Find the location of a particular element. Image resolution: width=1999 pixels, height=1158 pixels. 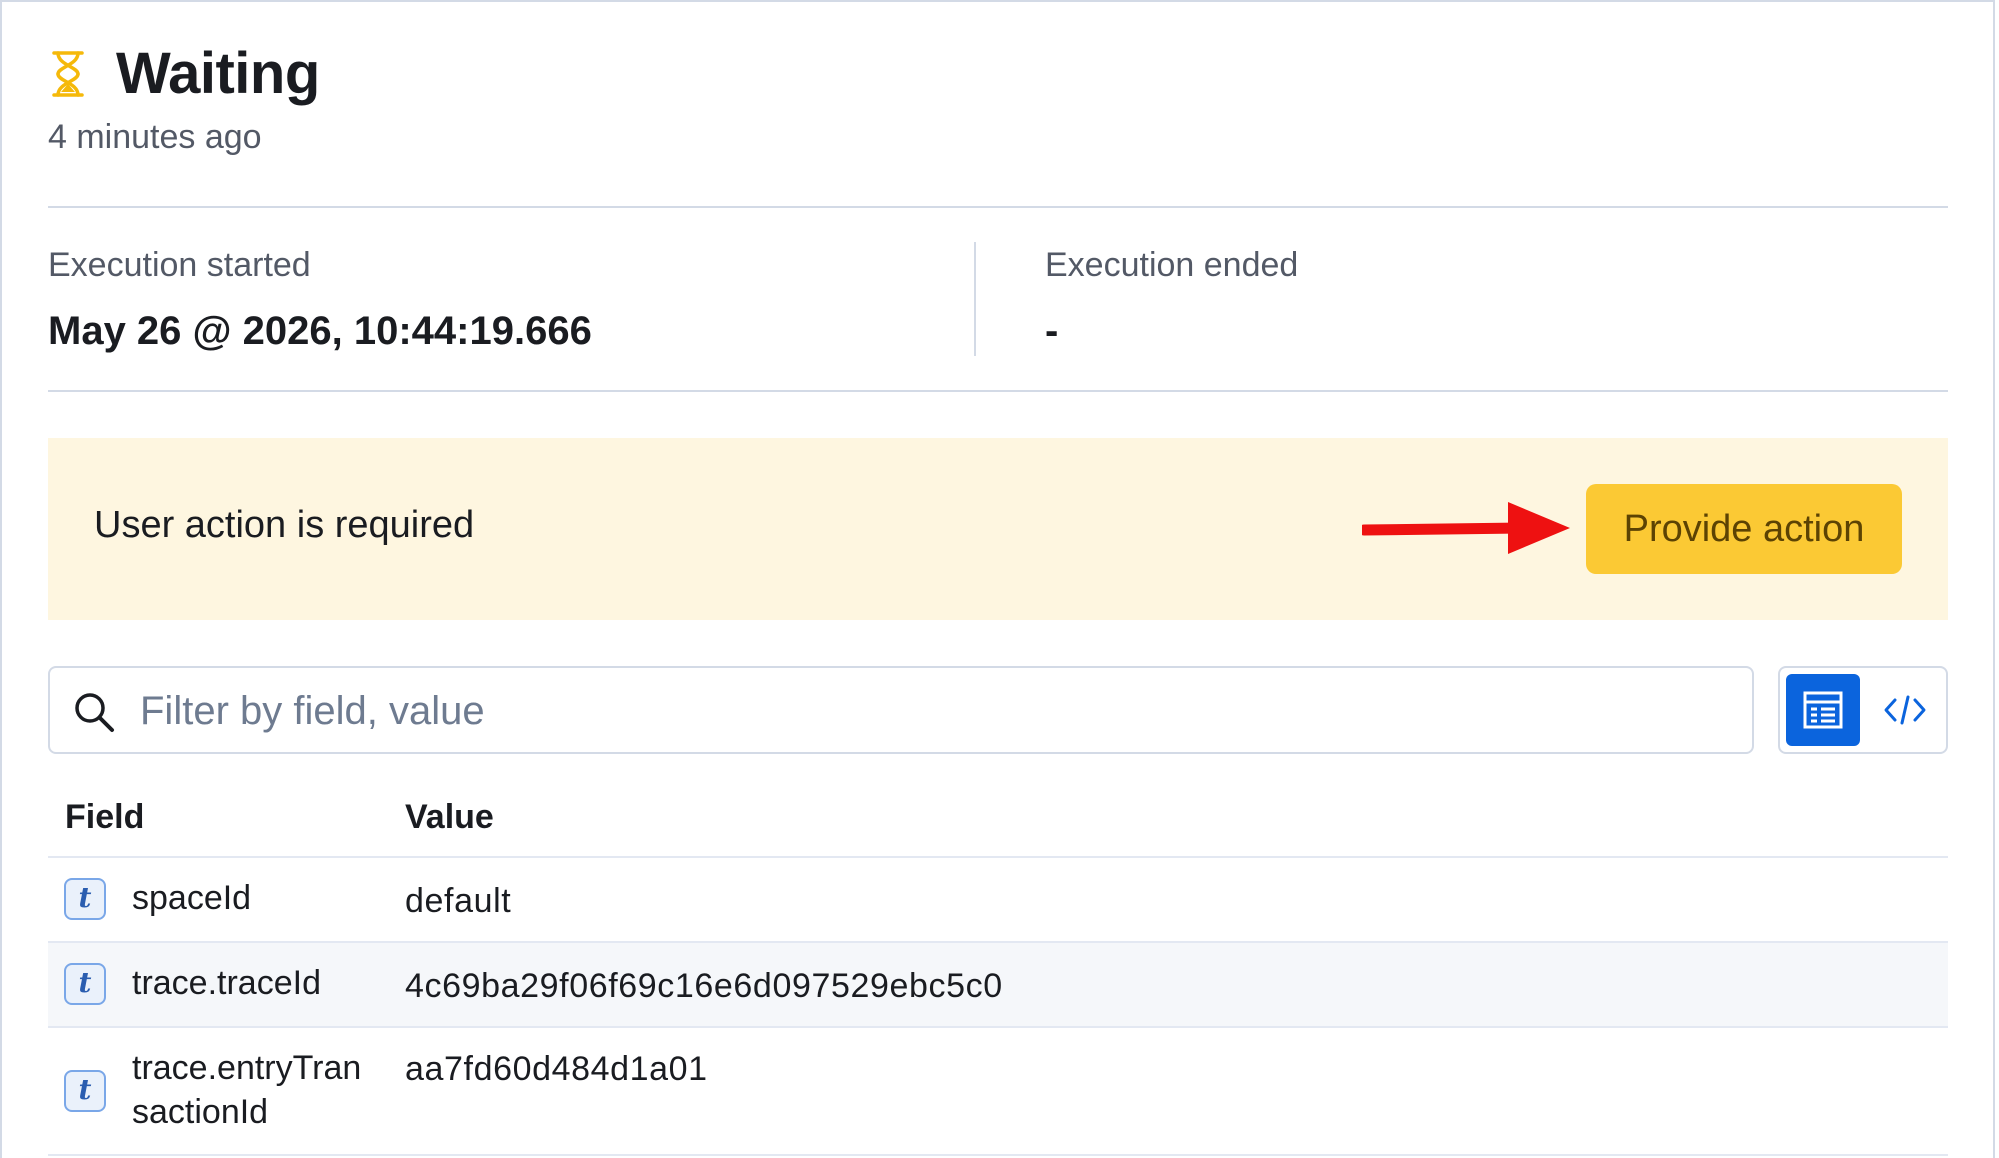

search-input is located at coordinates (935, 711).